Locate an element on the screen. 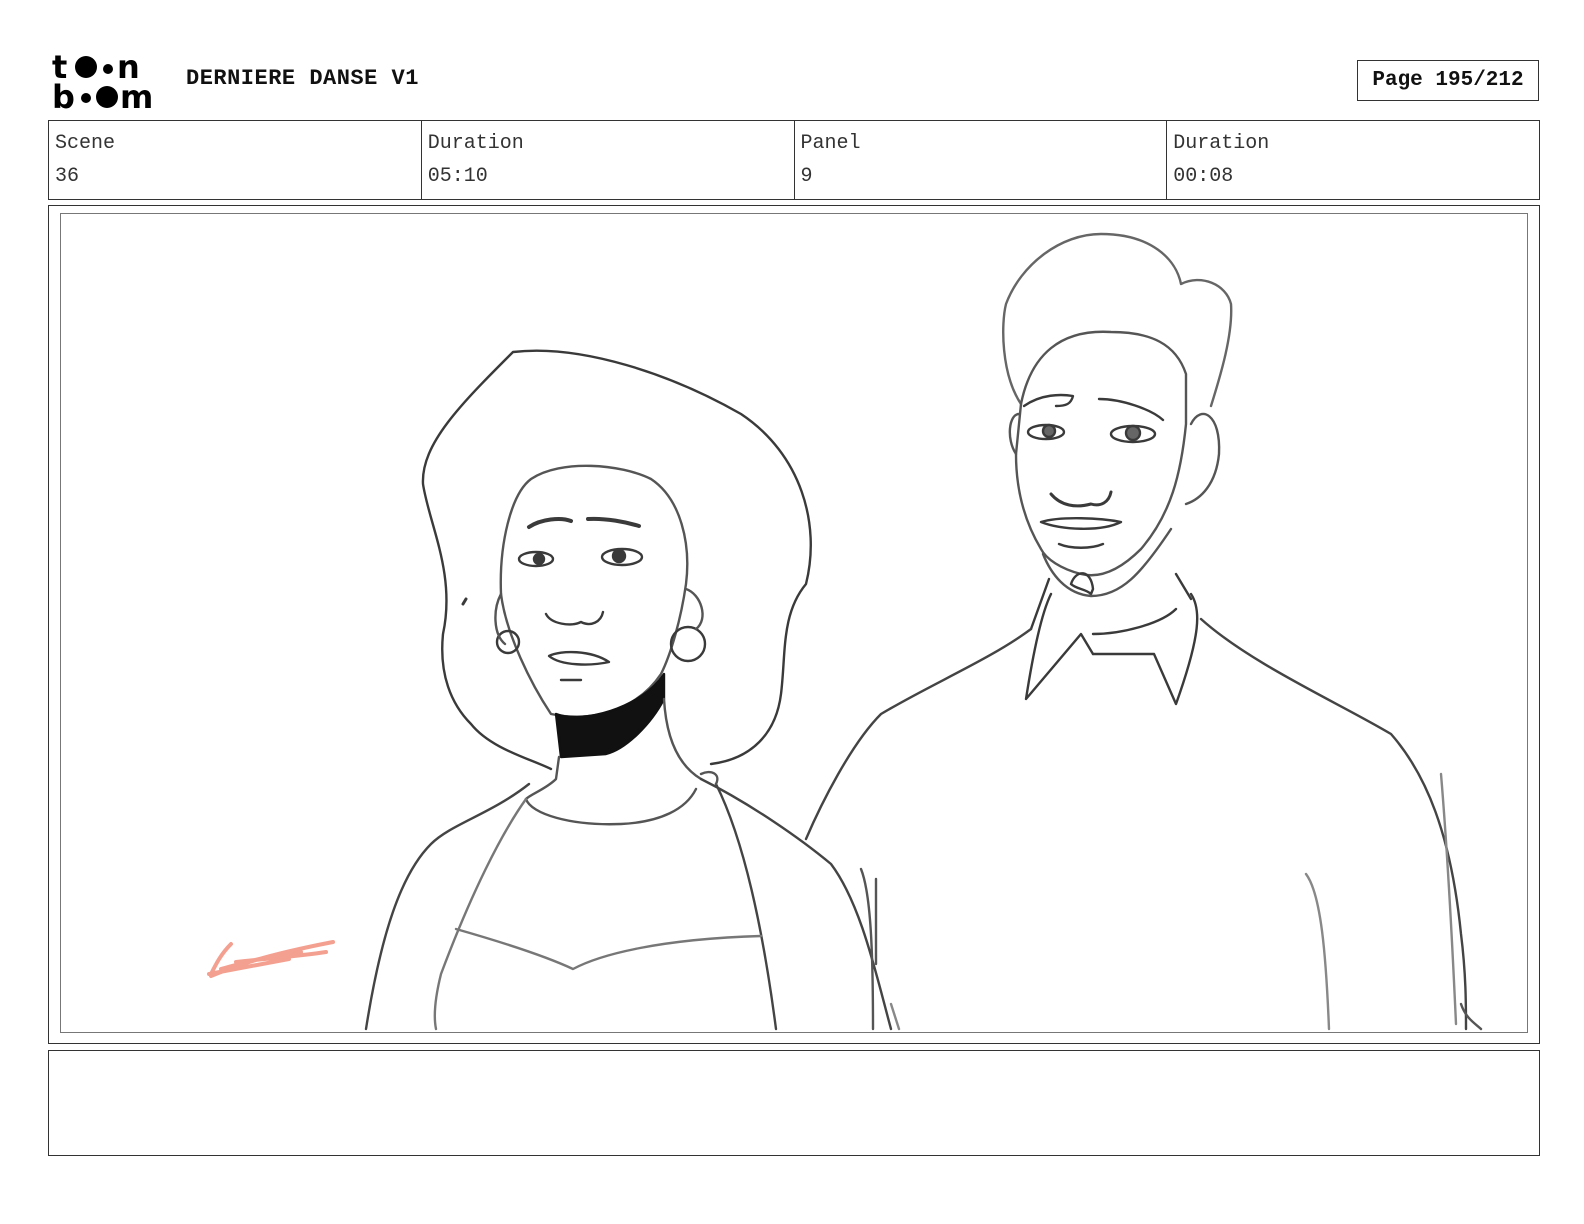 The width and height of the screenshot is (1584, 1224). panel-cell: Panel 9 is located at coordinates (981, 160).